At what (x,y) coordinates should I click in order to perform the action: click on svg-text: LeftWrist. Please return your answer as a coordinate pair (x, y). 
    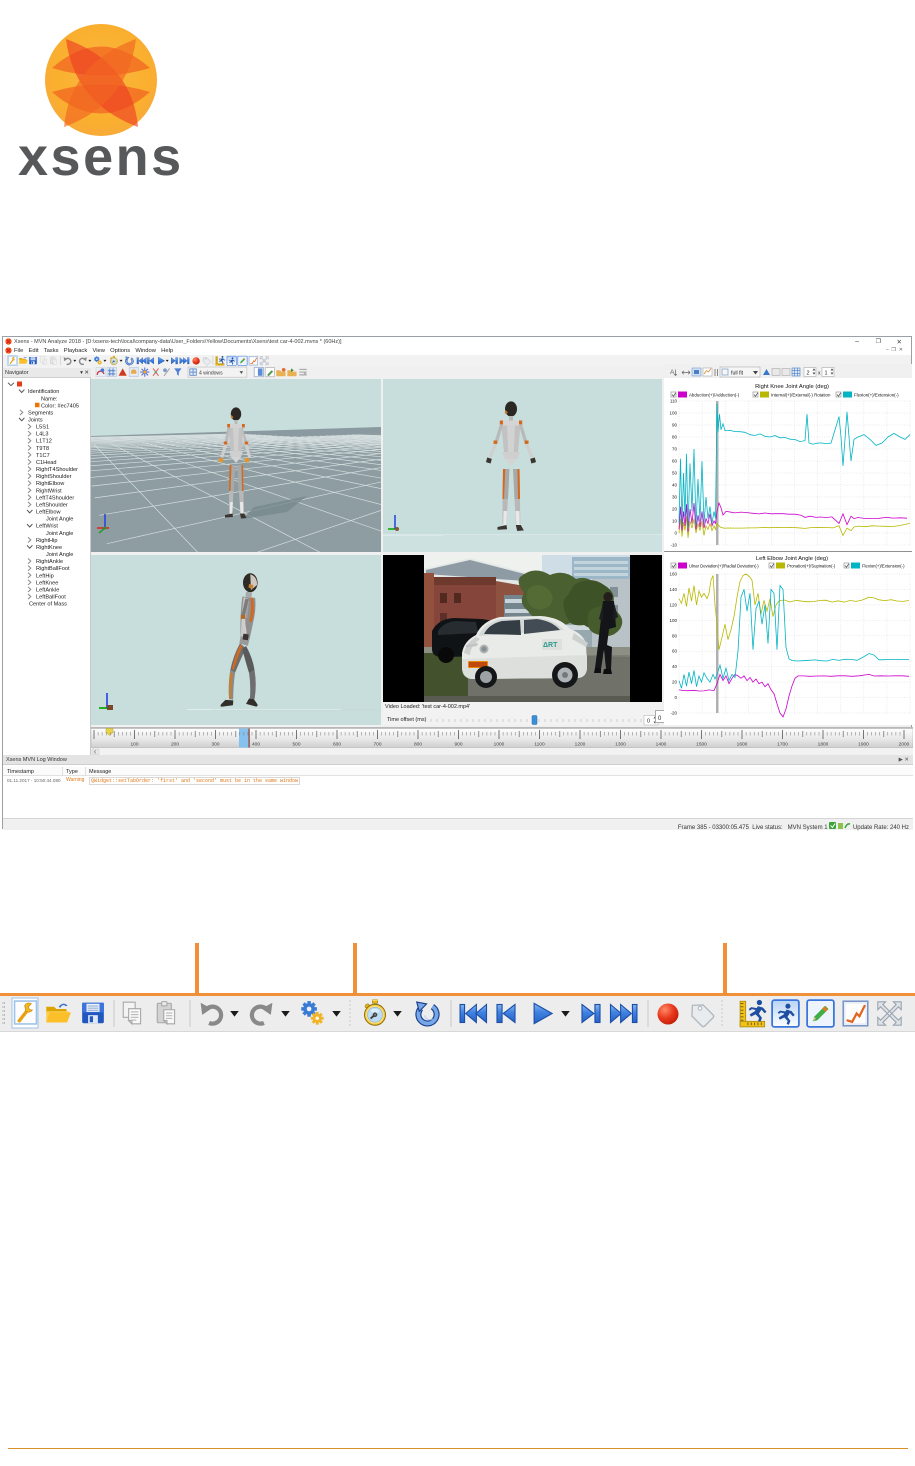
    Looking at the image, I should click on (47, 527).